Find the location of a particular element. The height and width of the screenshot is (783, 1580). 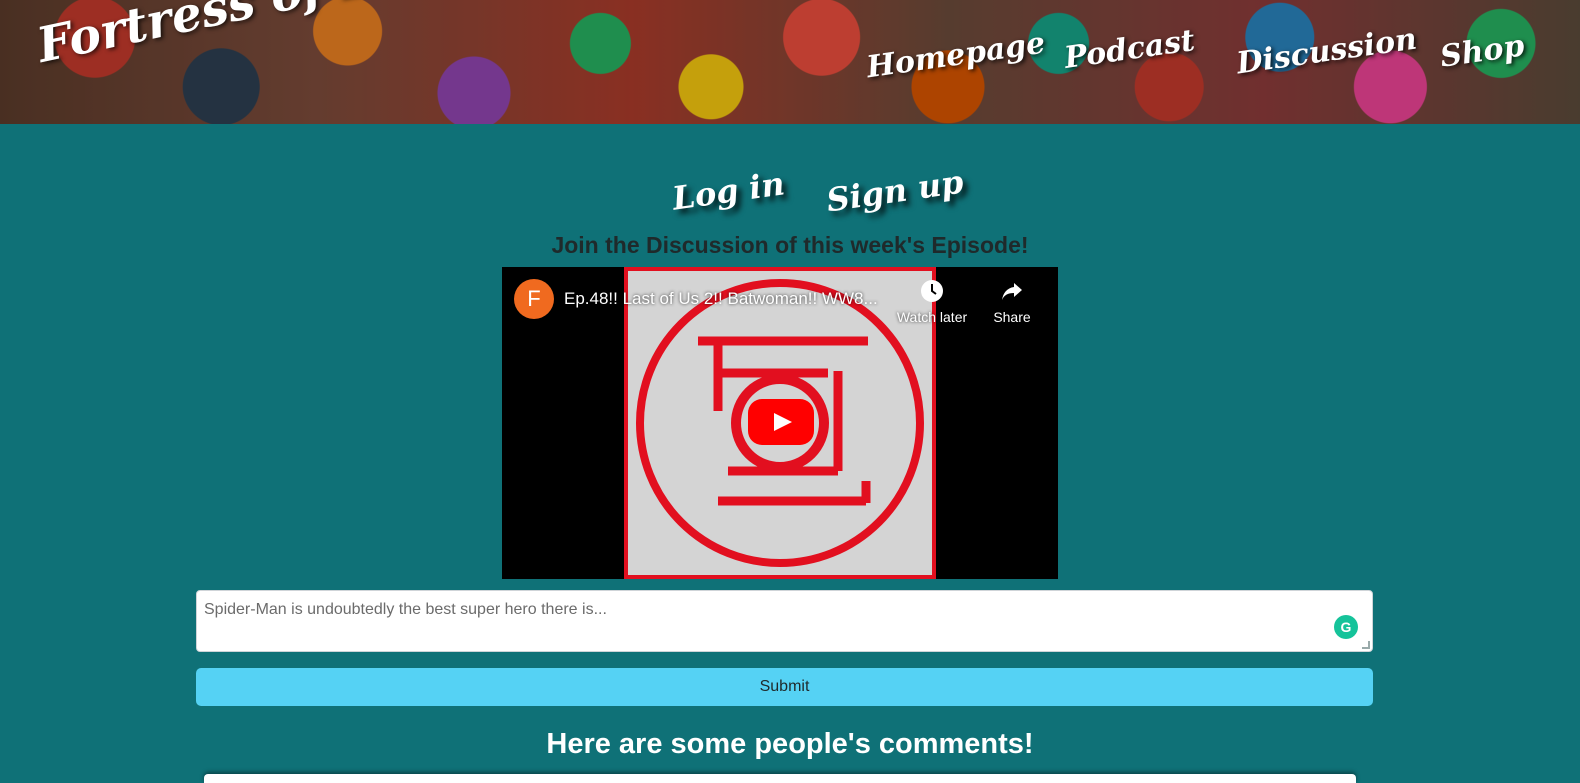

share-button: Share is located at coordinates (1012, 302).